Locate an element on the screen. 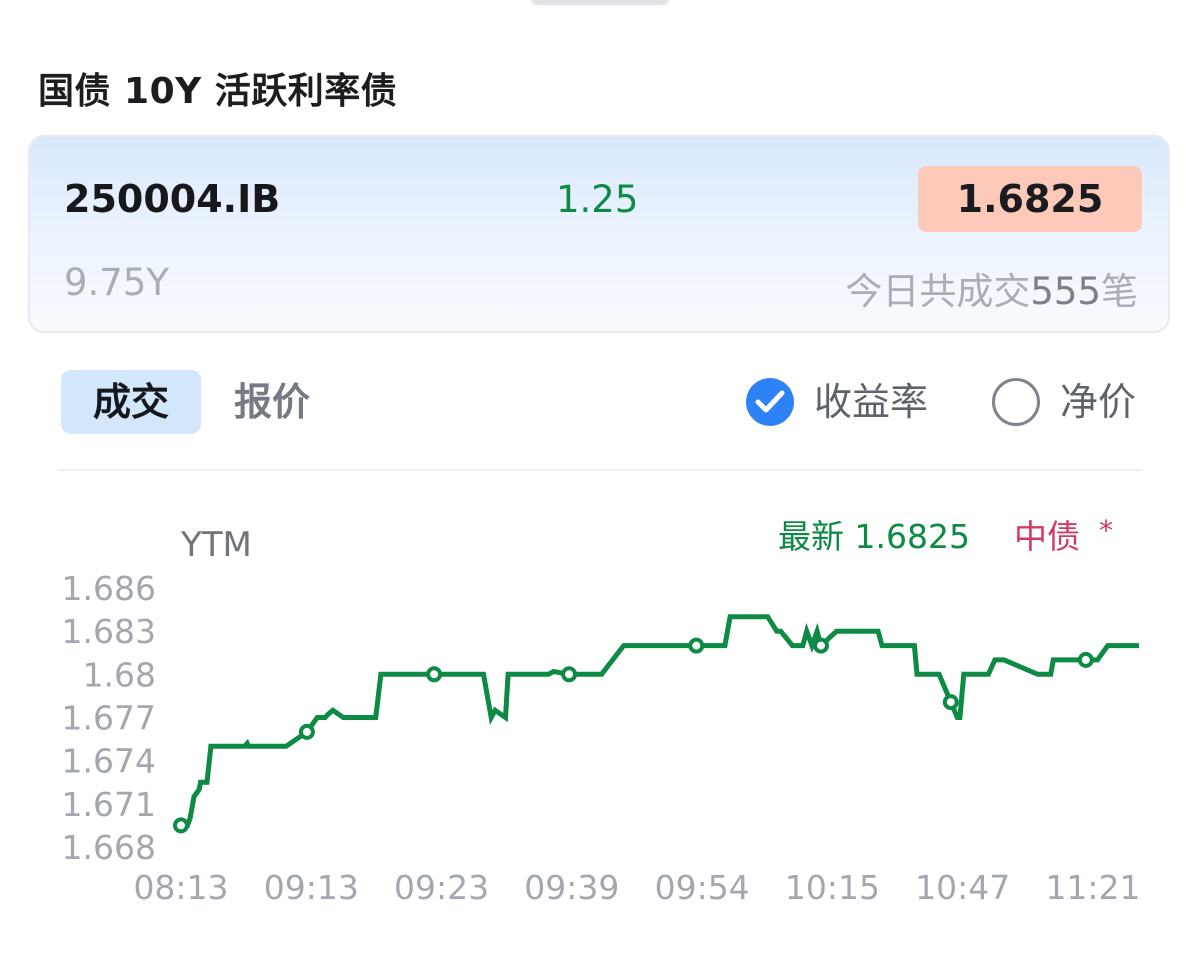  x-tick-label: 09:54 is located at coordinates (702, 887).